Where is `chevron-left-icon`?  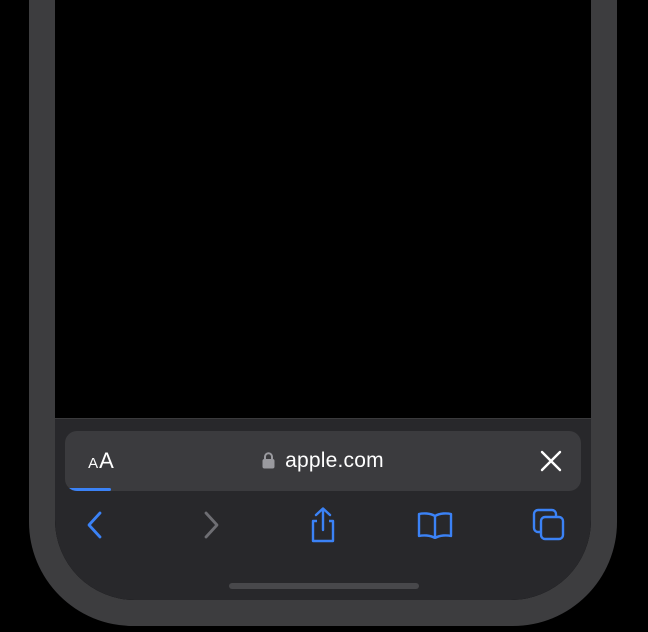
chevron-left-icon is located at coordinates (94, 525).